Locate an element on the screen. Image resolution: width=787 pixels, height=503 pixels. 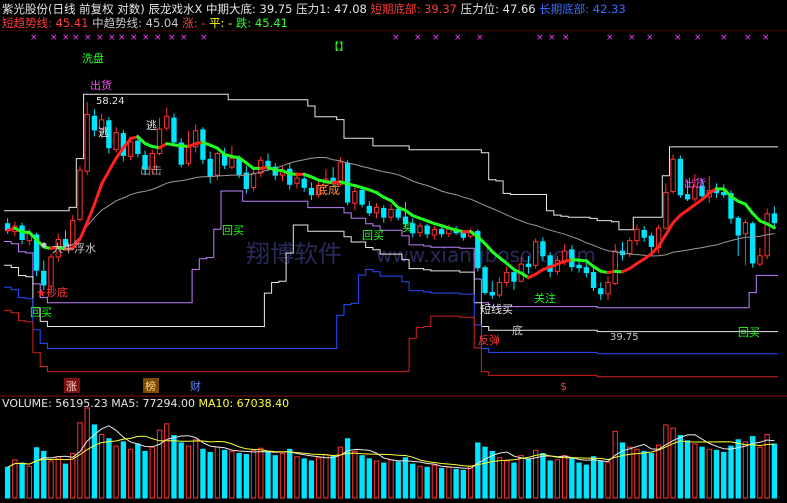
focus-label: 关注 is located at coordinates (545, 298).